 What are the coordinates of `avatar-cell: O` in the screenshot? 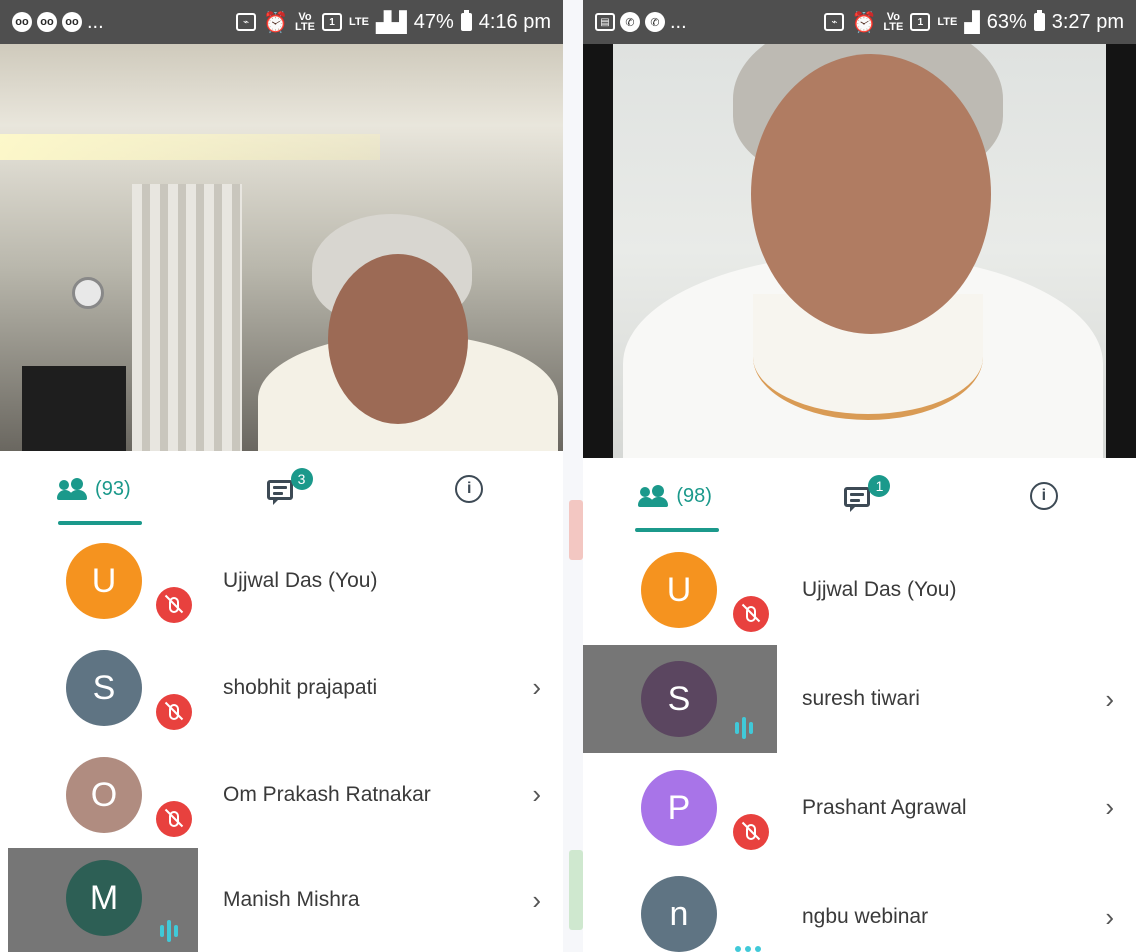 It's located at (103, 794).